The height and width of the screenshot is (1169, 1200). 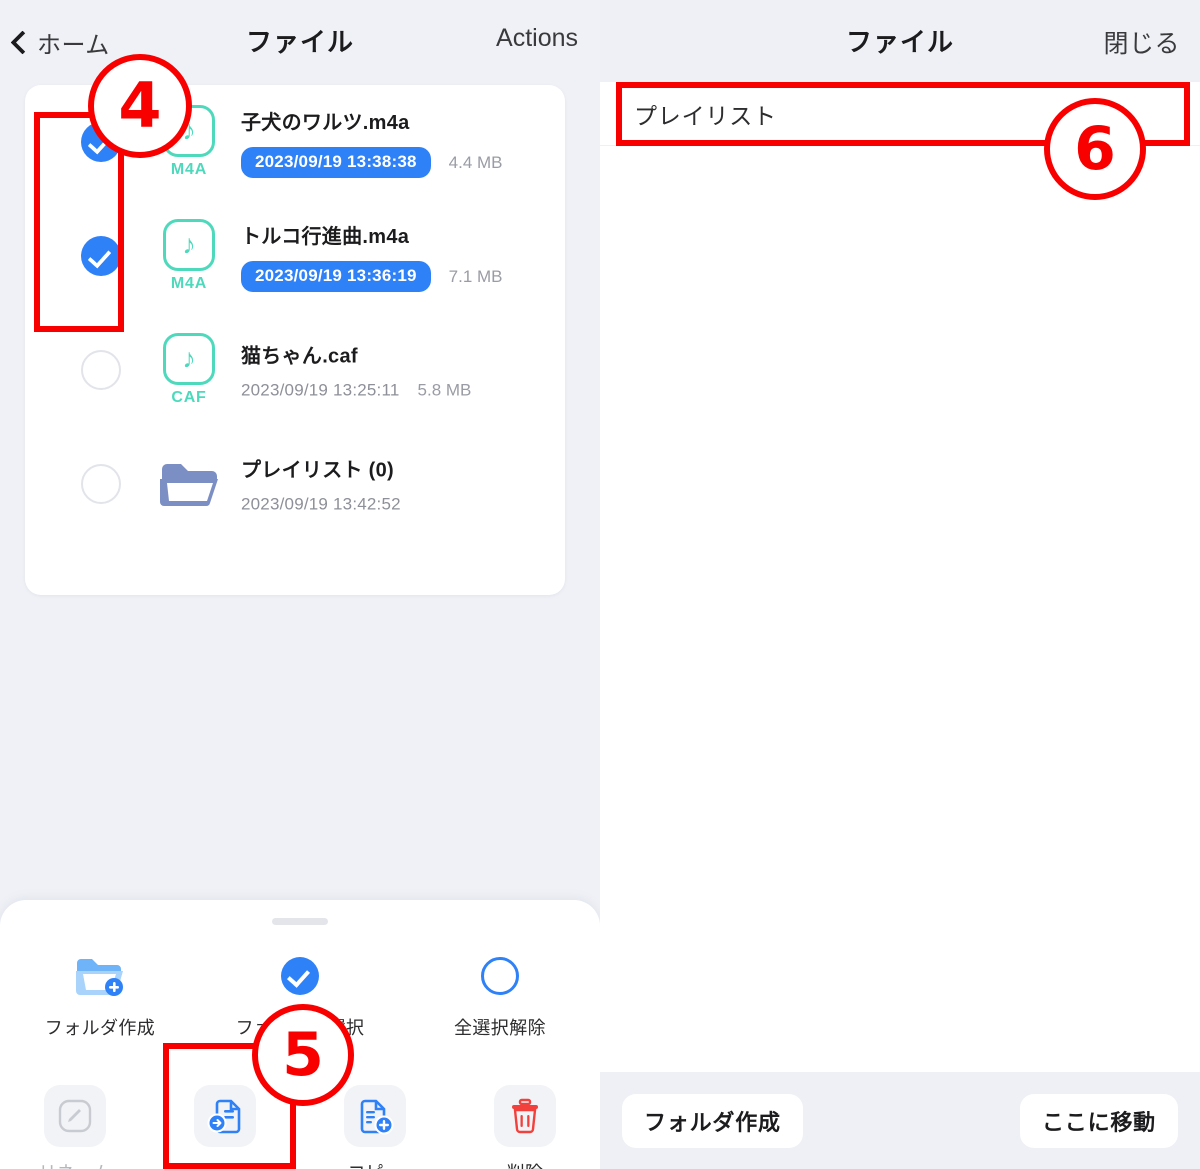 I want to click on file-info: トルコ行進曲.m4a 2023/09/19 13:36:19 7.1 MB, so click(x=399, y=256).